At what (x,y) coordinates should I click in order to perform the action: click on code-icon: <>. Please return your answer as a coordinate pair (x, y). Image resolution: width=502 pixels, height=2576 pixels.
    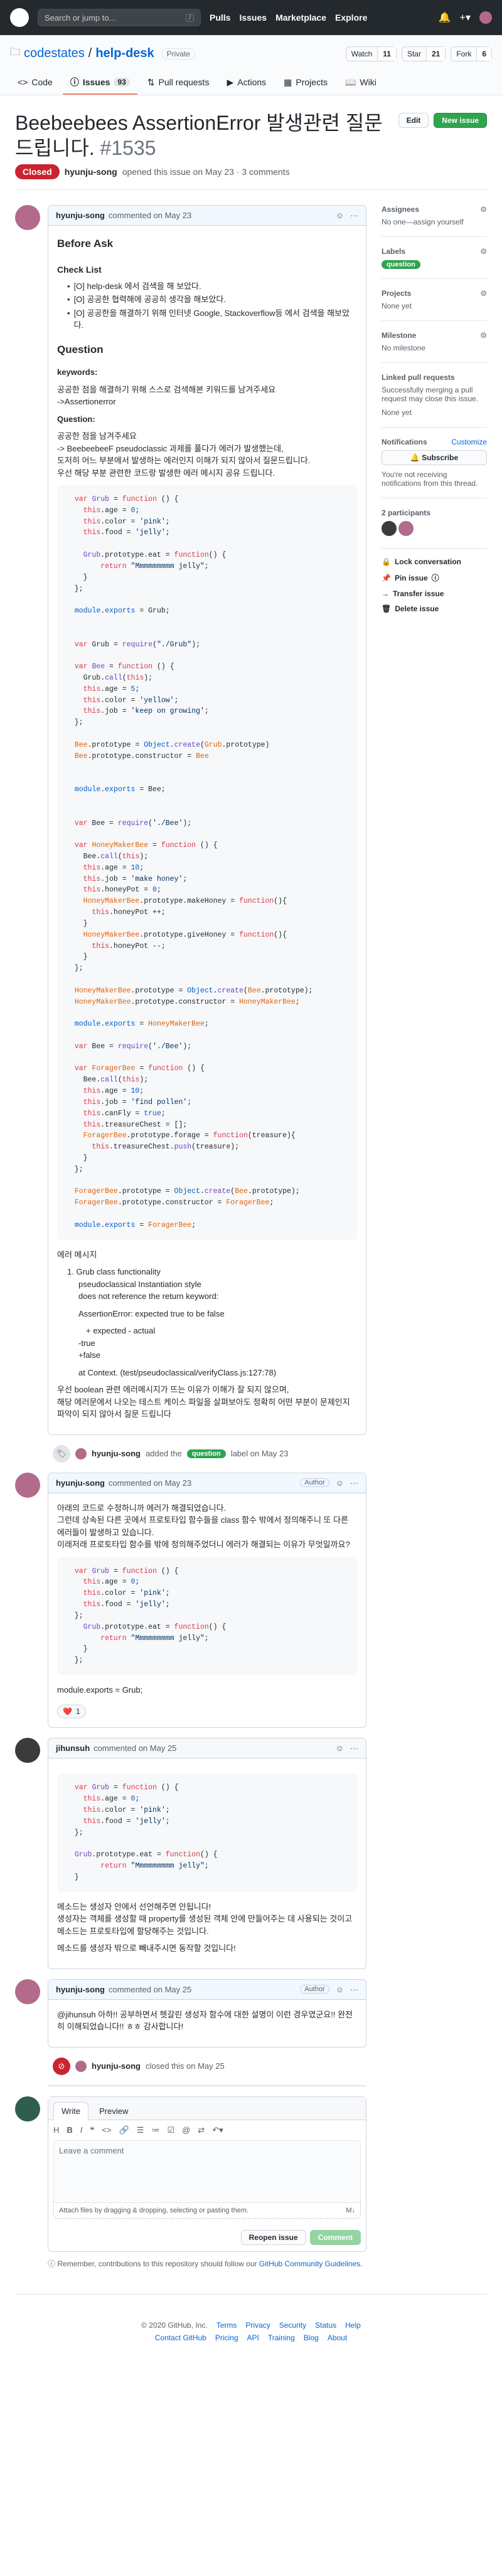
    Looking at the image, I should click on (106, 2130).